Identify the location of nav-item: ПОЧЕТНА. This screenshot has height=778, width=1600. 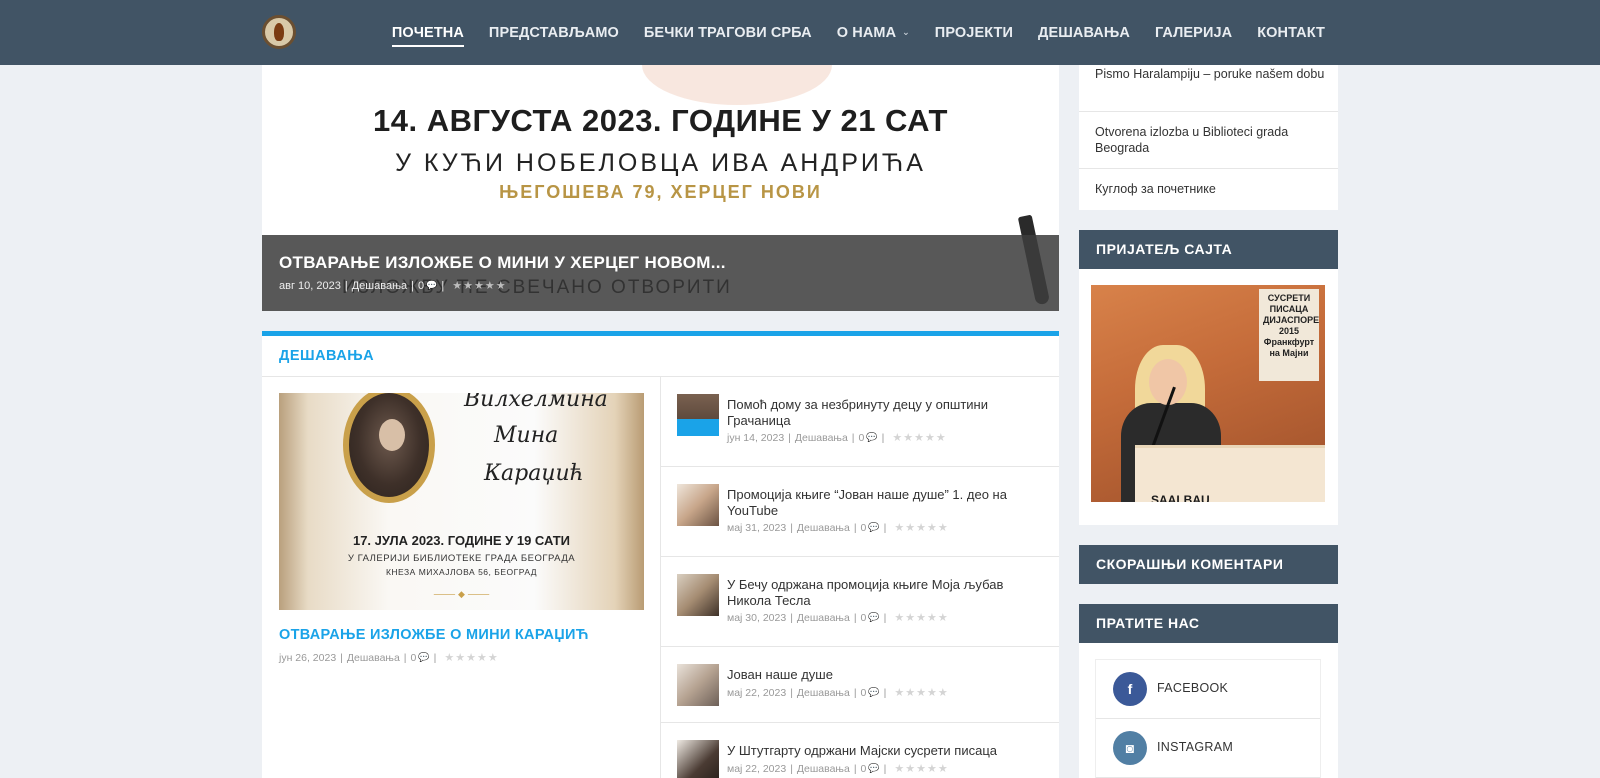
(427, 32).